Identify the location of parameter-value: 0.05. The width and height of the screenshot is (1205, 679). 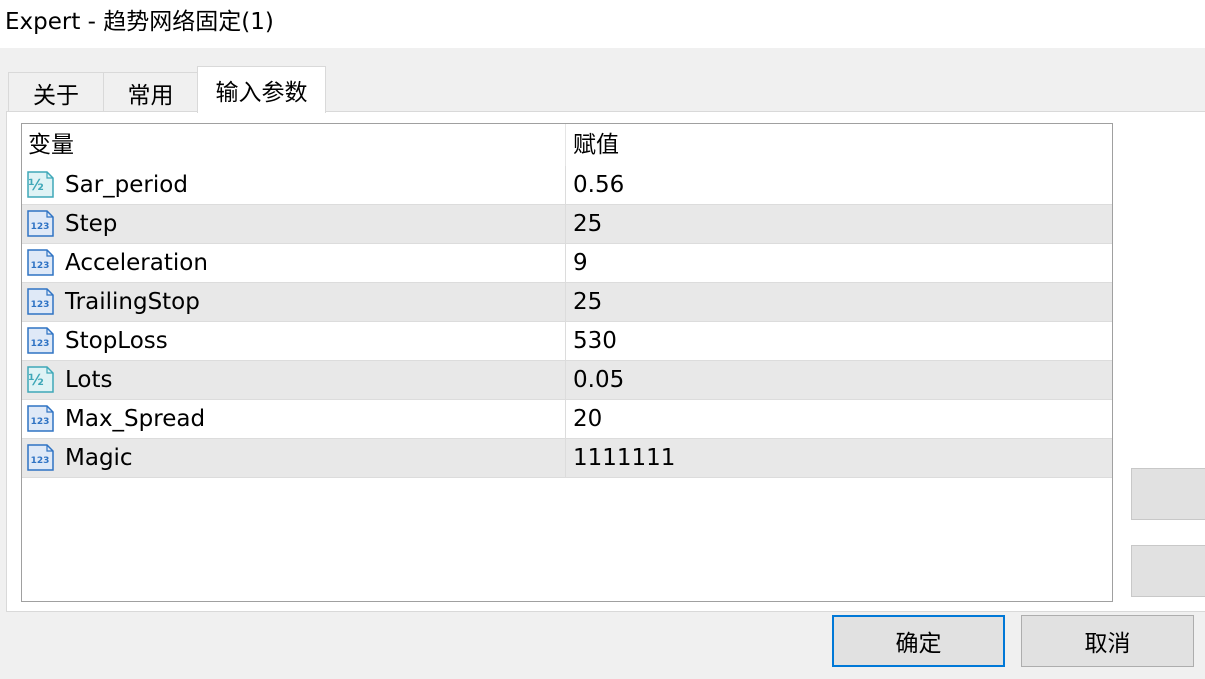
(598, 380).